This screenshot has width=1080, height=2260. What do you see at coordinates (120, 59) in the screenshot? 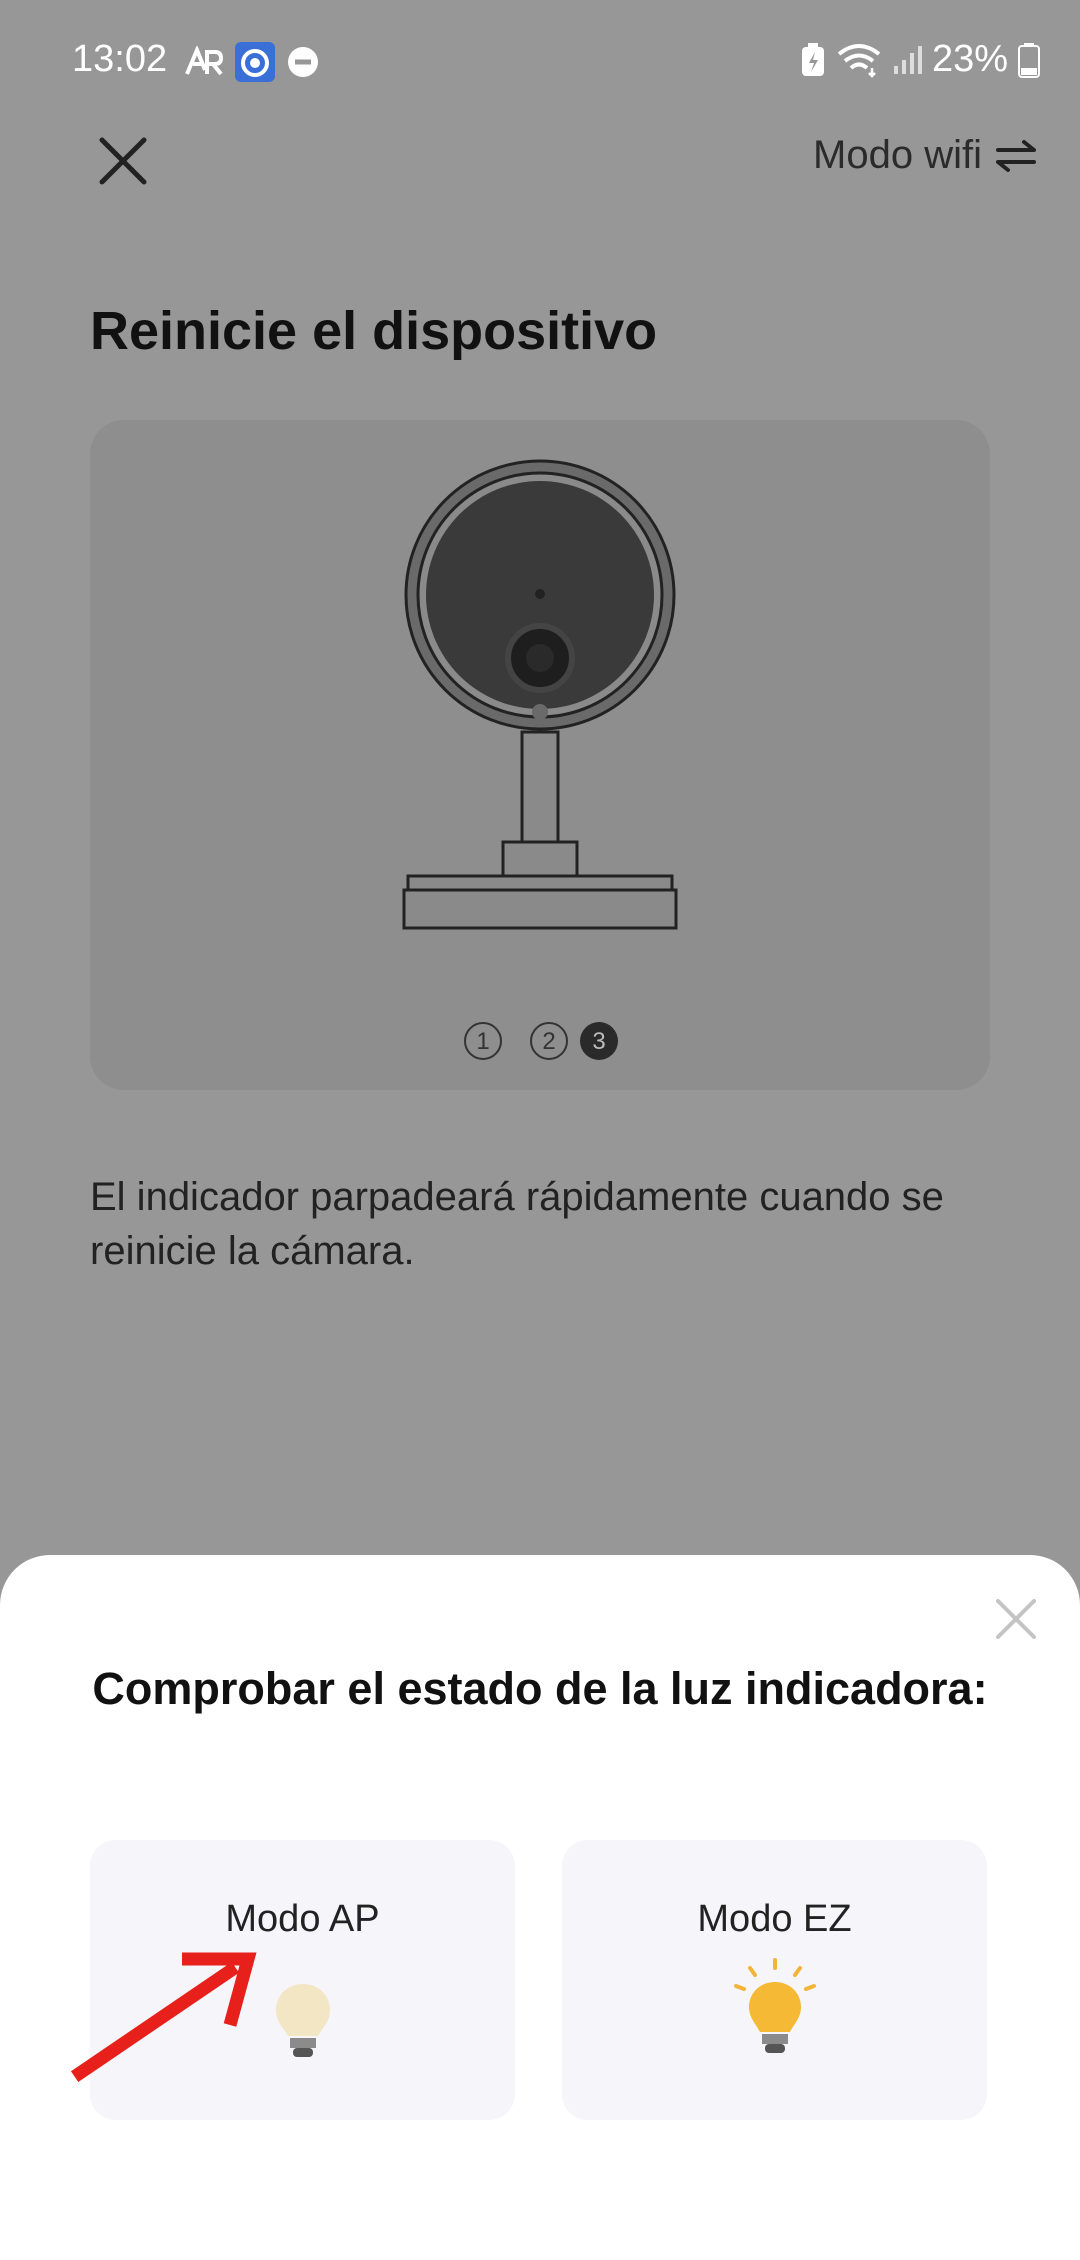
I see `status-time: 13:02` at bounding box center [120, 59].